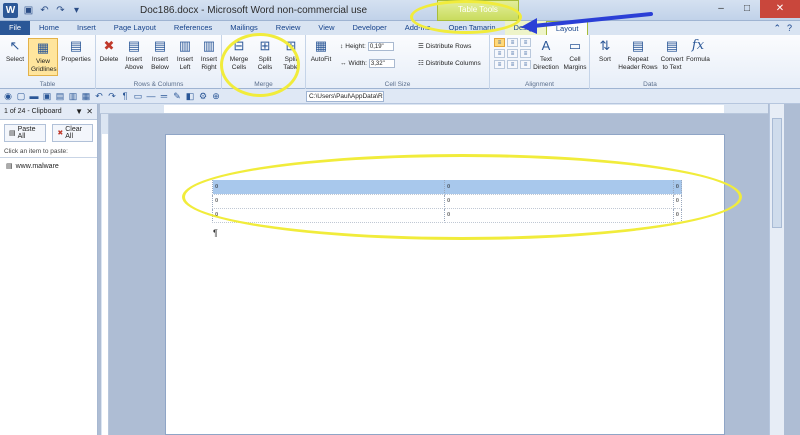 Image resolution: width=800 pixels, height=435 pixels. What do you see at coordinates (512, 42) in the screenshot?
I see `align-top-center-button: ≡` at bounding box center [512, 42].